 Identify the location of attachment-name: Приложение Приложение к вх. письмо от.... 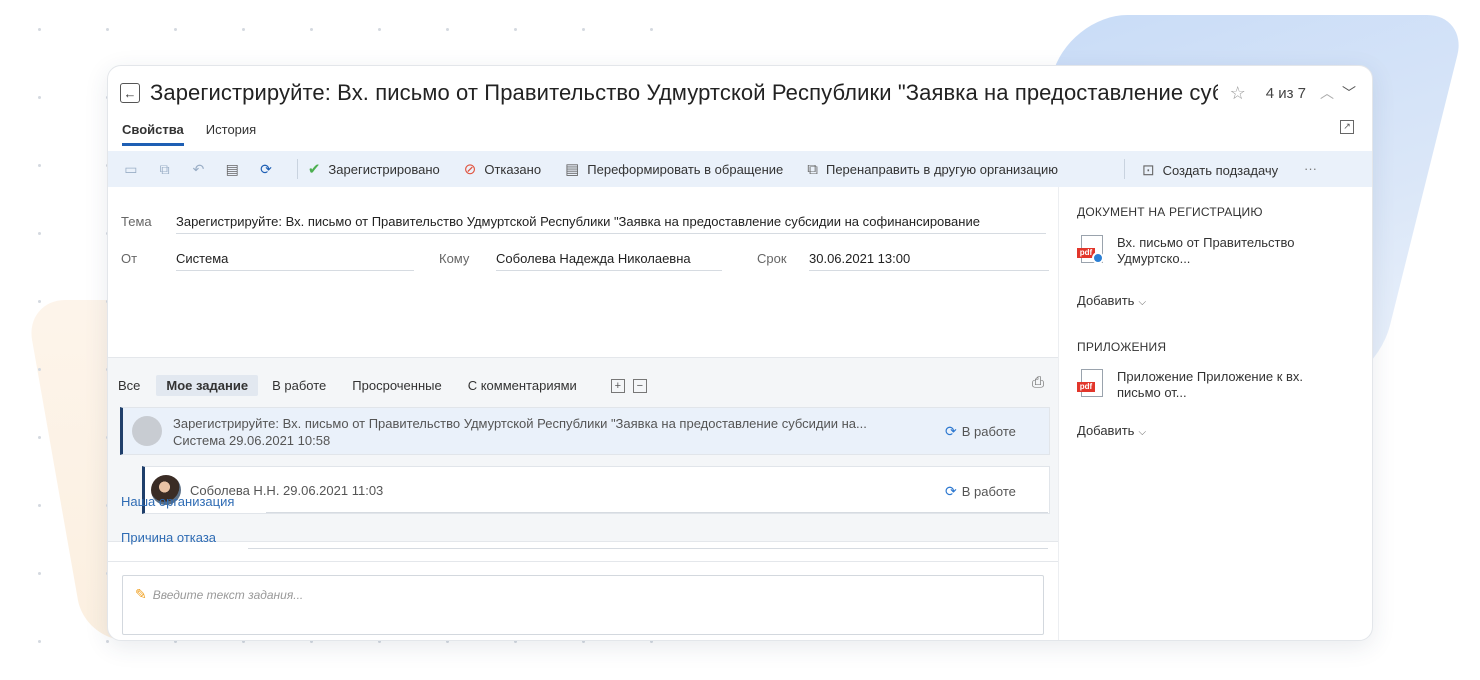
(1210, 384).